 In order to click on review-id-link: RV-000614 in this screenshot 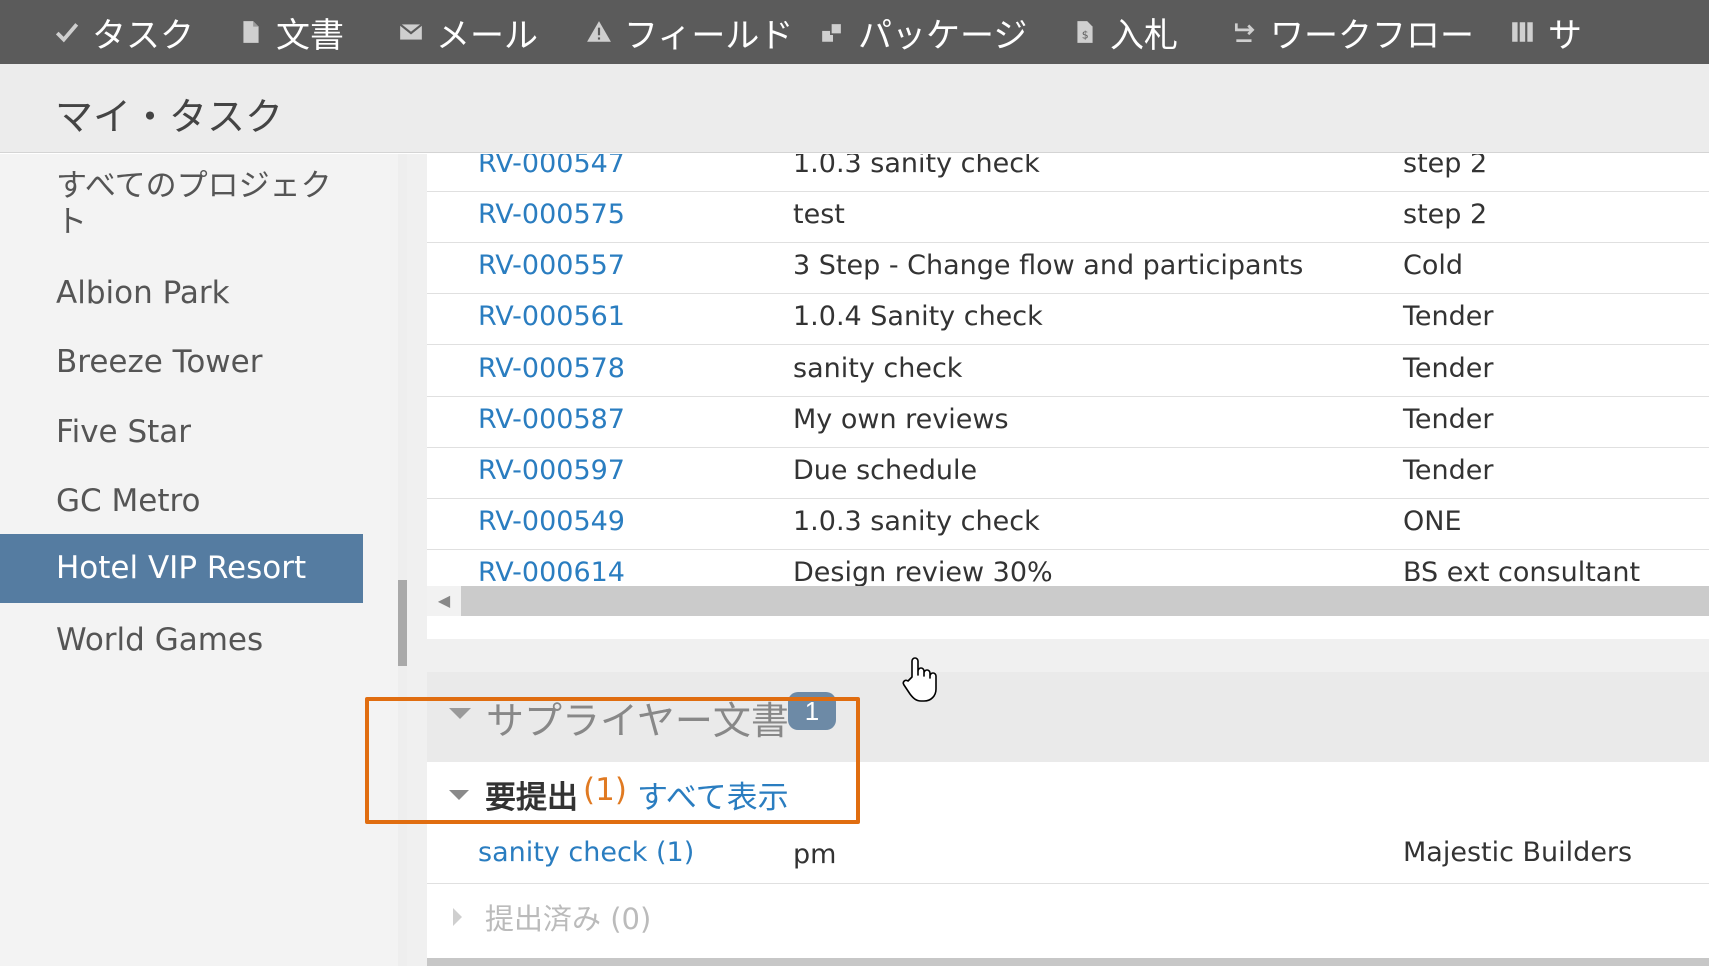, I will do `click(551, 572)`.